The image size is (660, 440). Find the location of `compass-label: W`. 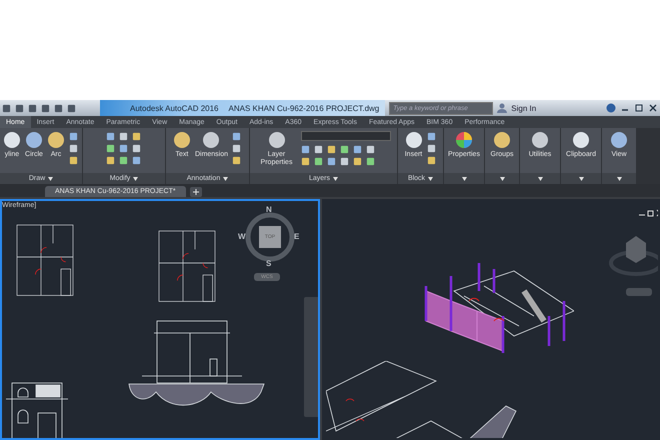

compass-label: W is located at coordinates (242, 236).